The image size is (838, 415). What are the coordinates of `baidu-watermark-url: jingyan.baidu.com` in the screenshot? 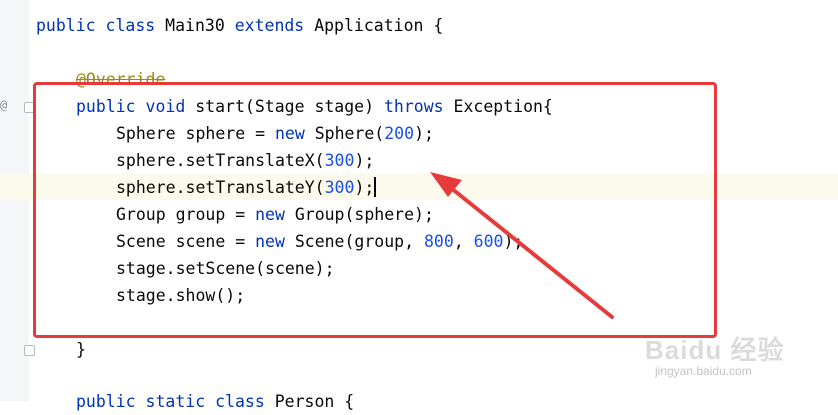 It's located at (703, 371).